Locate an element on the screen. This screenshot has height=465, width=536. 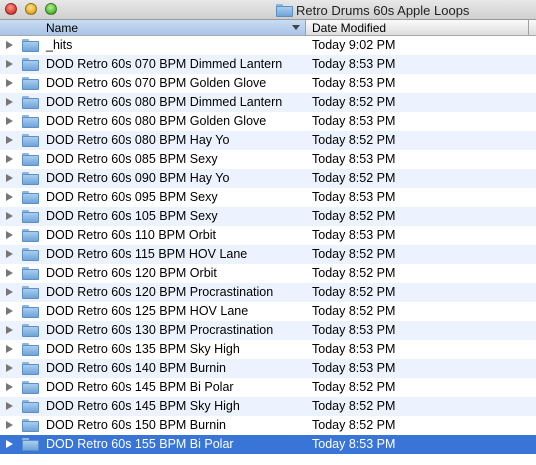
file-name: DOD Retro 60s 080 BPM Dimmed Lantern is located at coordinates (164, 102).